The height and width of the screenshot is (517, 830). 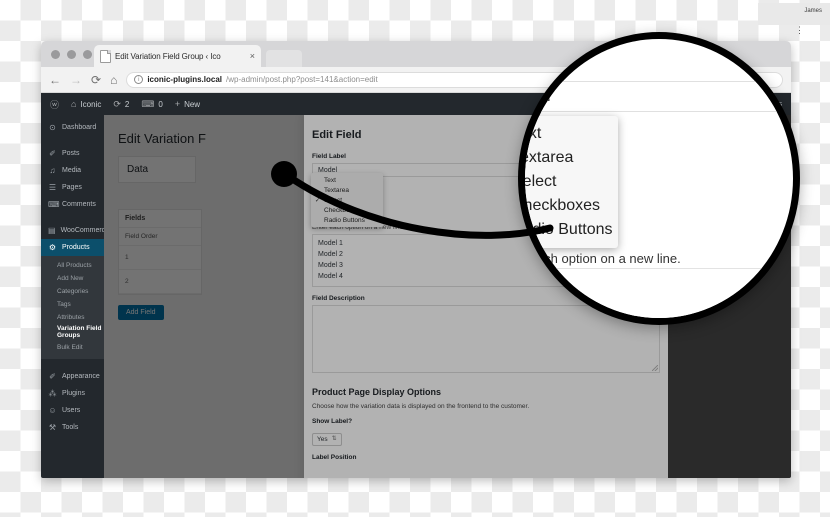 I want to click on sidebar-item-label: Plugins, so click(x=73, y=393).